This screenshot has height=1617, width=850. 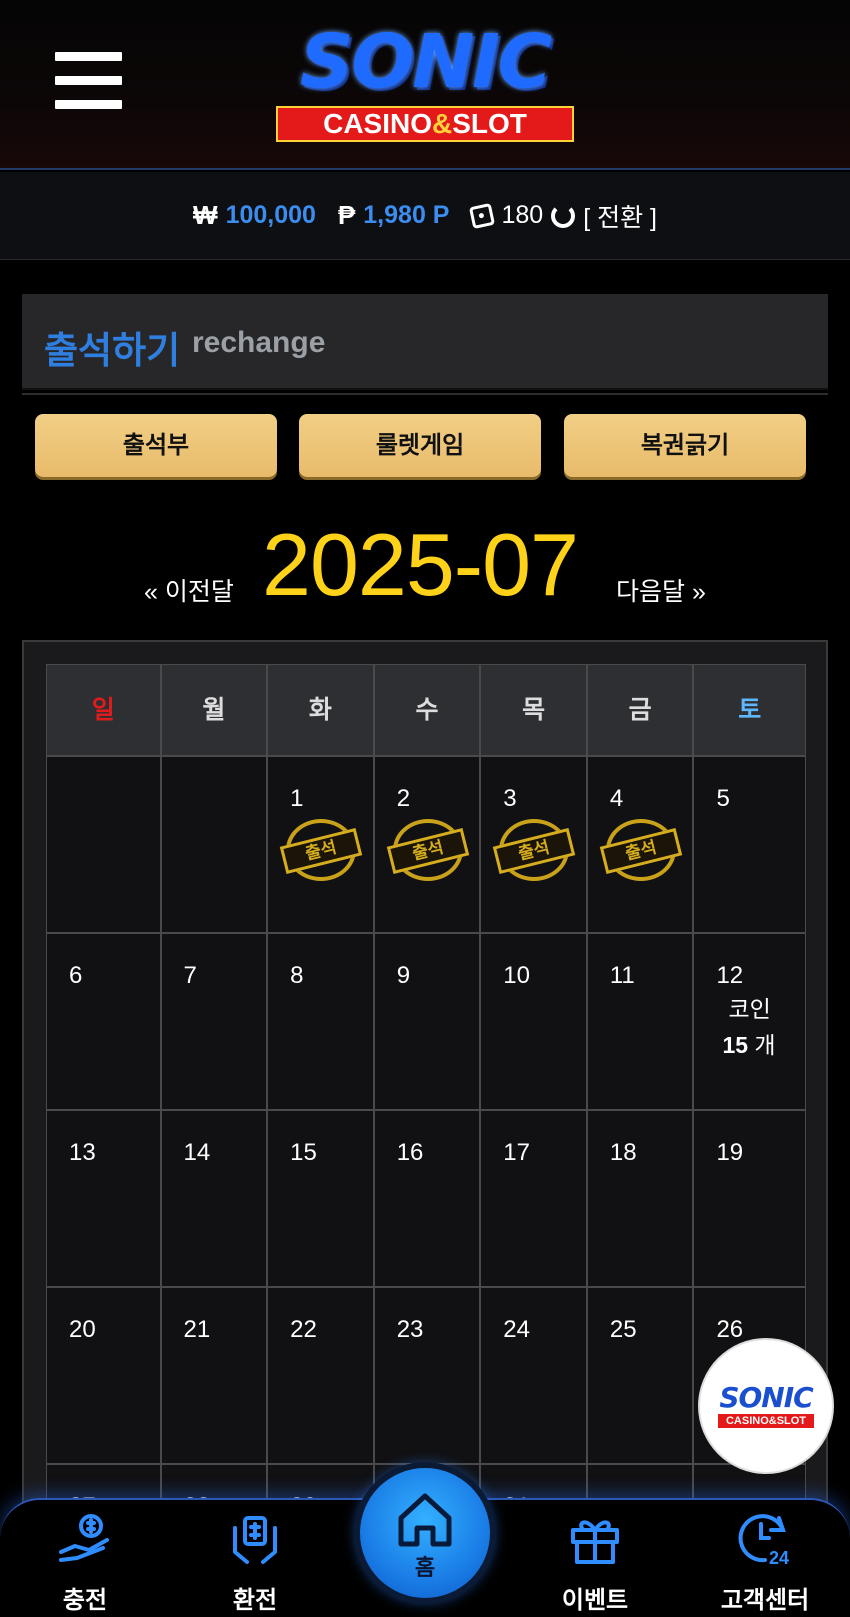 I want to click on weekday-wed: 수, so click(x=427, y=710).